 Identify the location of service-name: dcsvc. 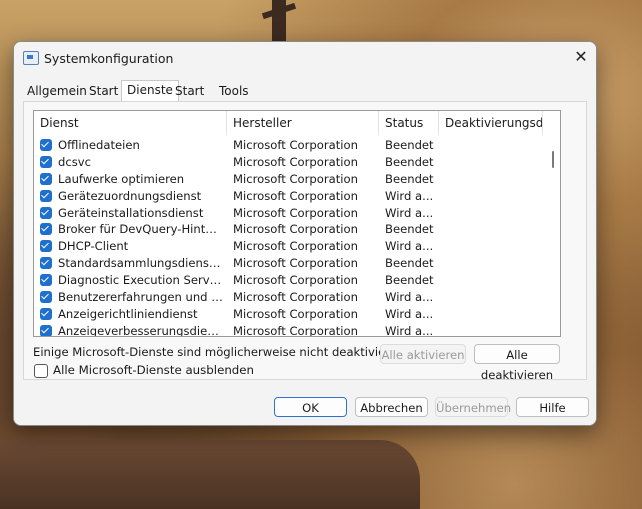
(75, 161).